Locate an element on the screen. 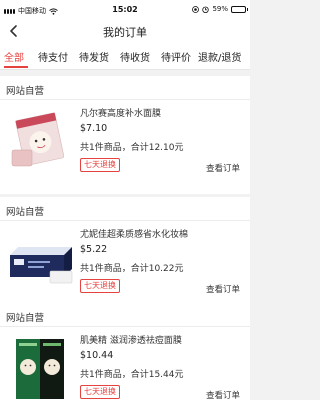 The image size is (320, 400). order-summary: 共1件商品，合计12.10元 is located at coordinates (132, 148).